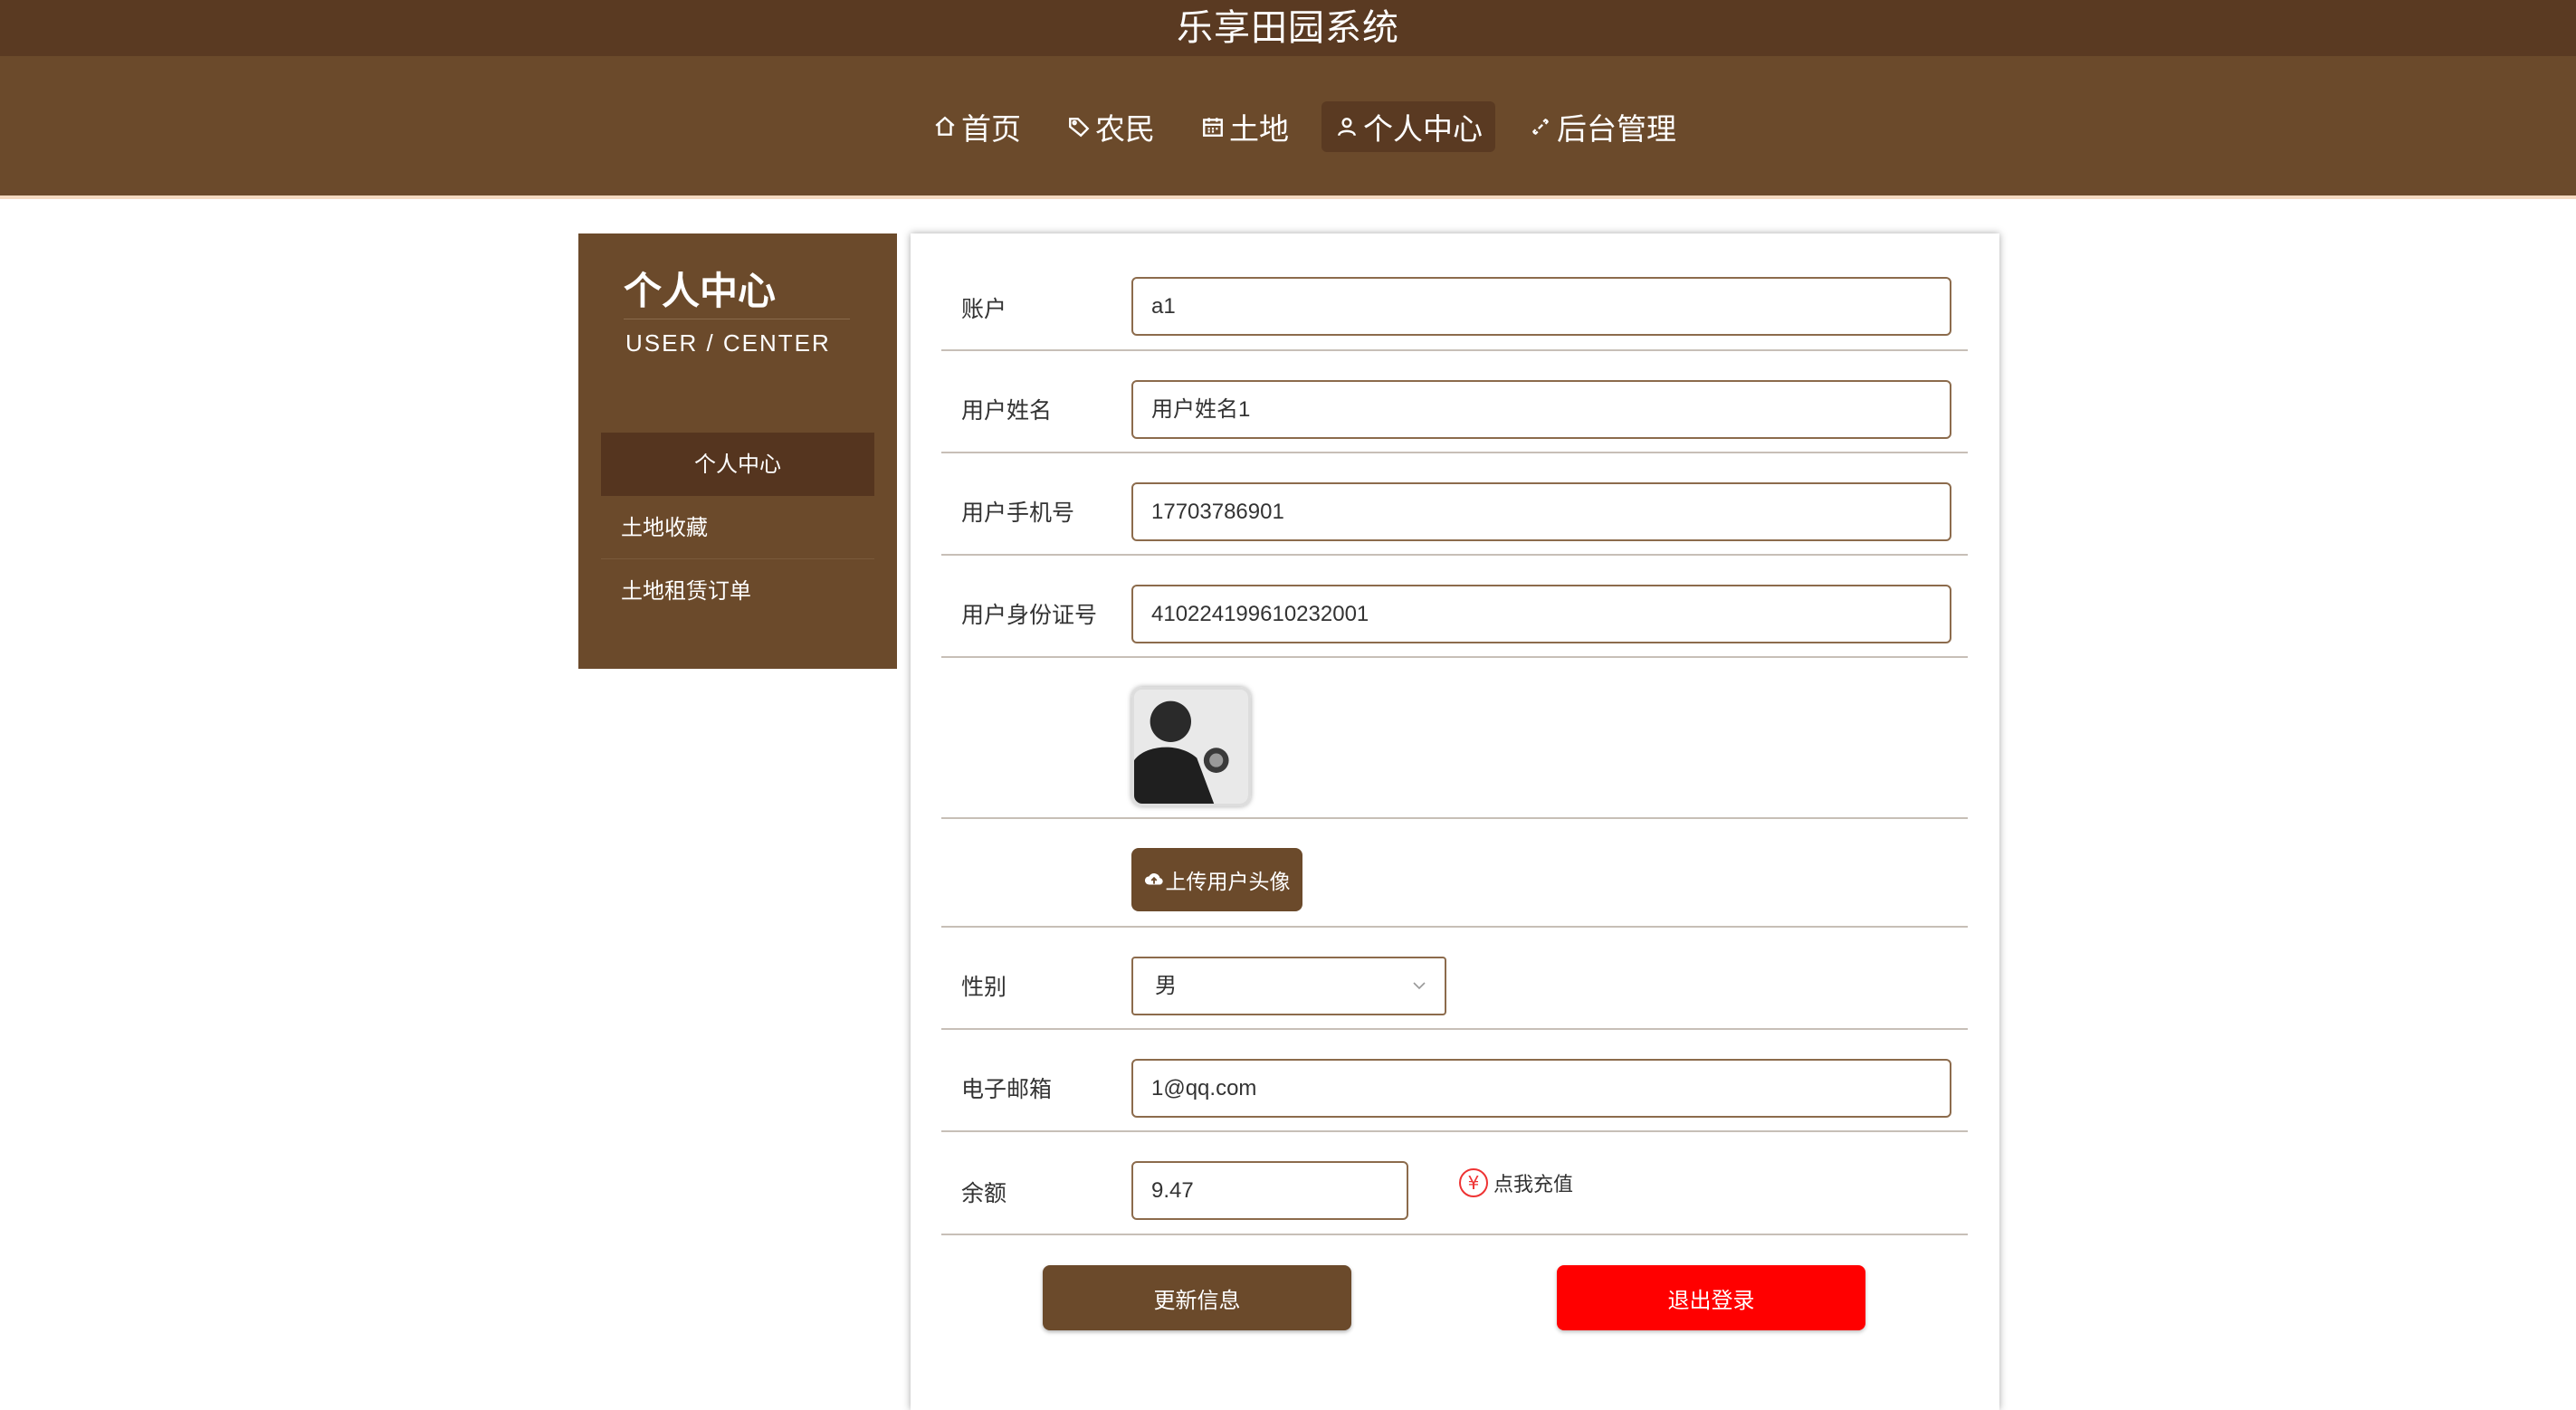  Describe the element at coordinates (1079, 126) in the screenshot. I see `tag-icon` at that location.